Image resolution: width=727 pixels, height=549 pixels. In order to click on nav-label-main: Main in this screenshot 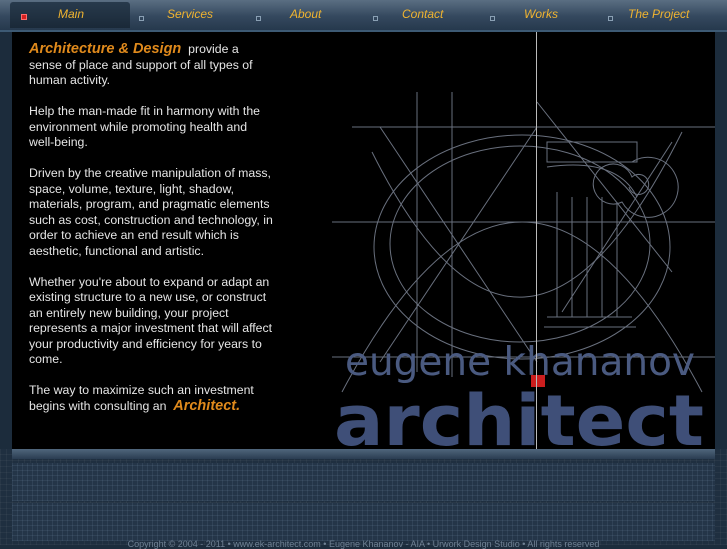, I will do `click(71, 14)`.